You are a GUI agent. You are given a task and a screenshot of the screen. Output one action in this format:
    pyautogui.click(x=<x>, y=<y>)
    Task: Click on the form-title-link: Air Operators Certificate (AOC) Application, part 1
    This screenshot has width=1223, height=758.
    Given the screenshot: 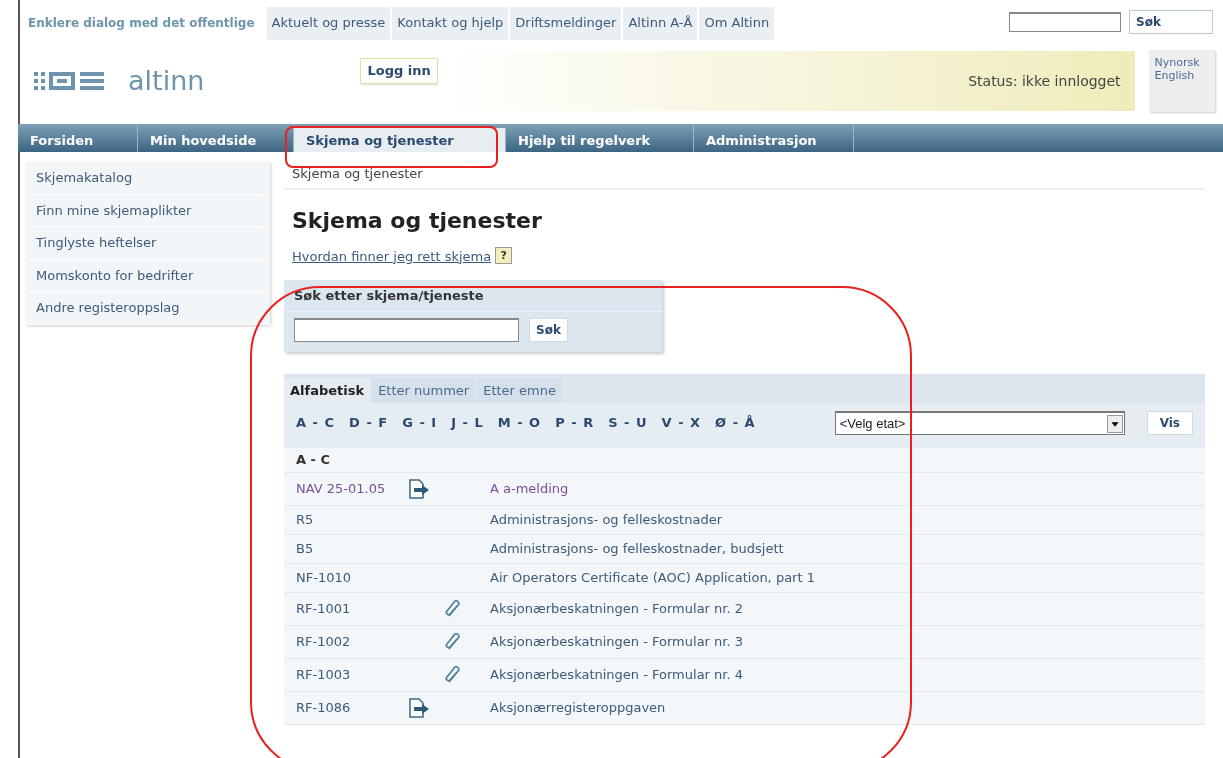 What is the action you would take?
    pyautogui.click(x=652, y=577)
    